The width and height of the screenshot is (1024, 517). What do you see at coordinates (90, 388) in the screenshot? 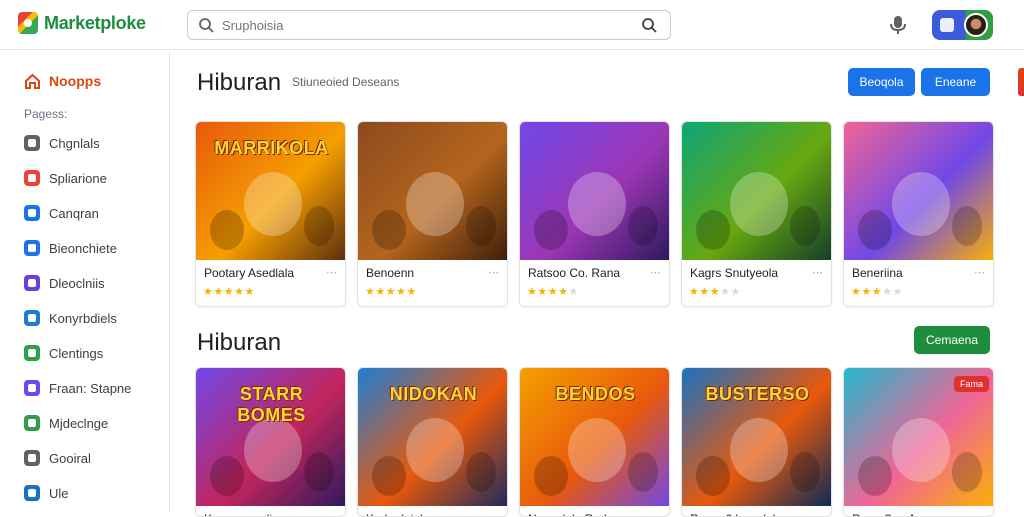
I see `sidebar-item-label: Fraan: Stapne` at bounding box center [90, 388].